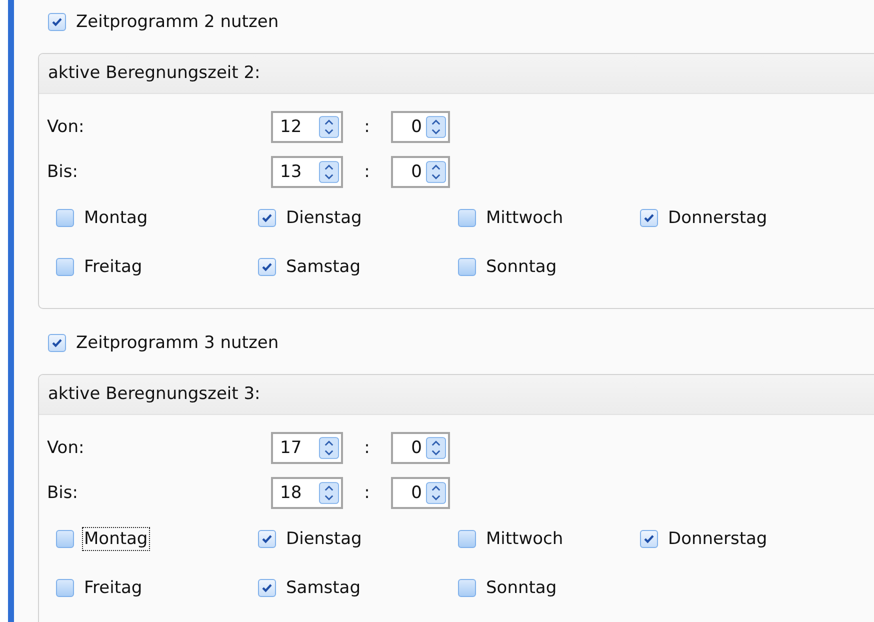 Image resolution: width=874 pixels, height=622 pixels. What do you see at coordinates (307, 126) in the screenshot?
I see `spinner-field: 12` at bounding box center [307, 126].